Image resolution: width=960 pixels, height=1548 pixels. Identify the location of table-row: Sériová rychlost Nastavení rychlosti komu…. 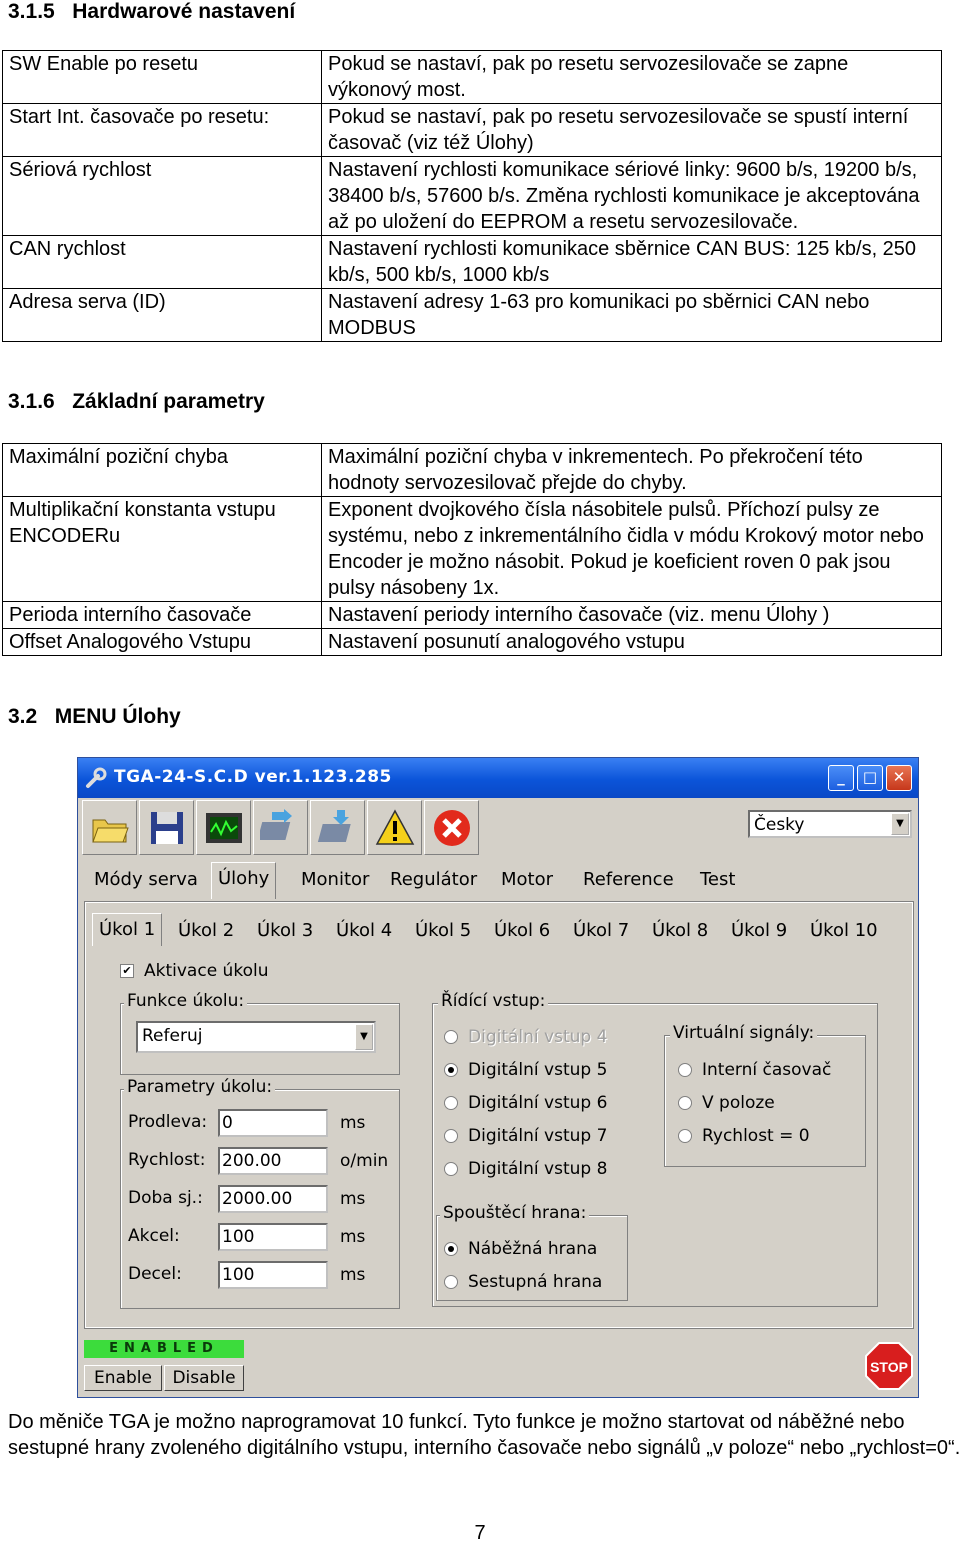
(472, 196).